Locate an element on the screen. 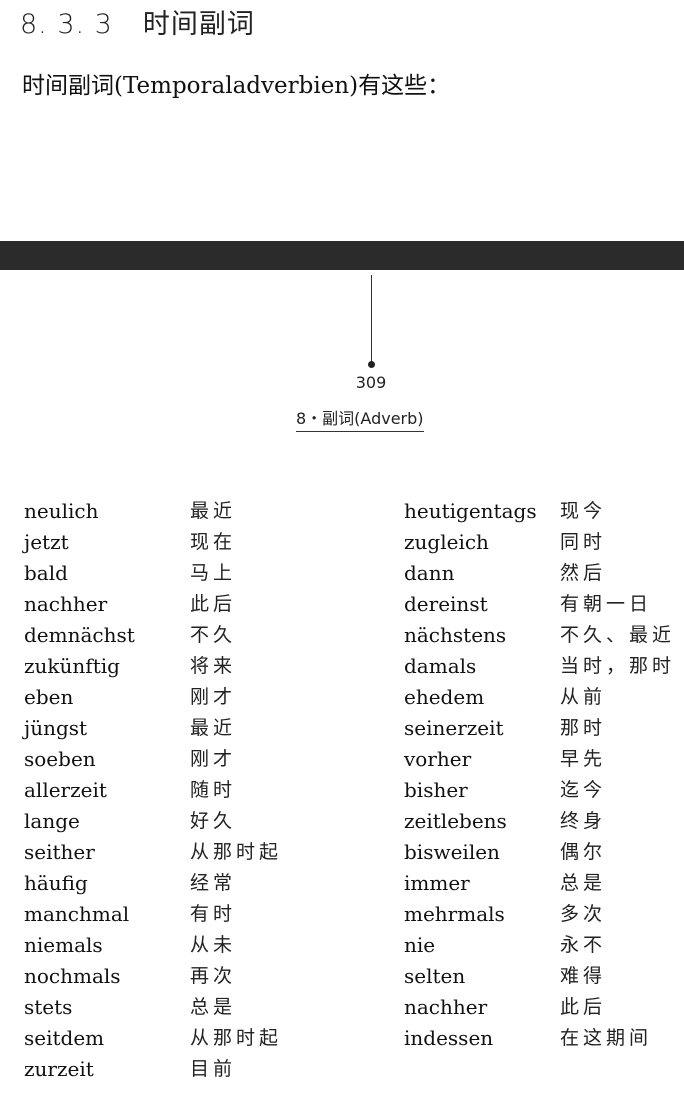 The width and height of the screenshot is (684, 1100). chinese-meaning: 多次 is located at coordinates (583, 914).